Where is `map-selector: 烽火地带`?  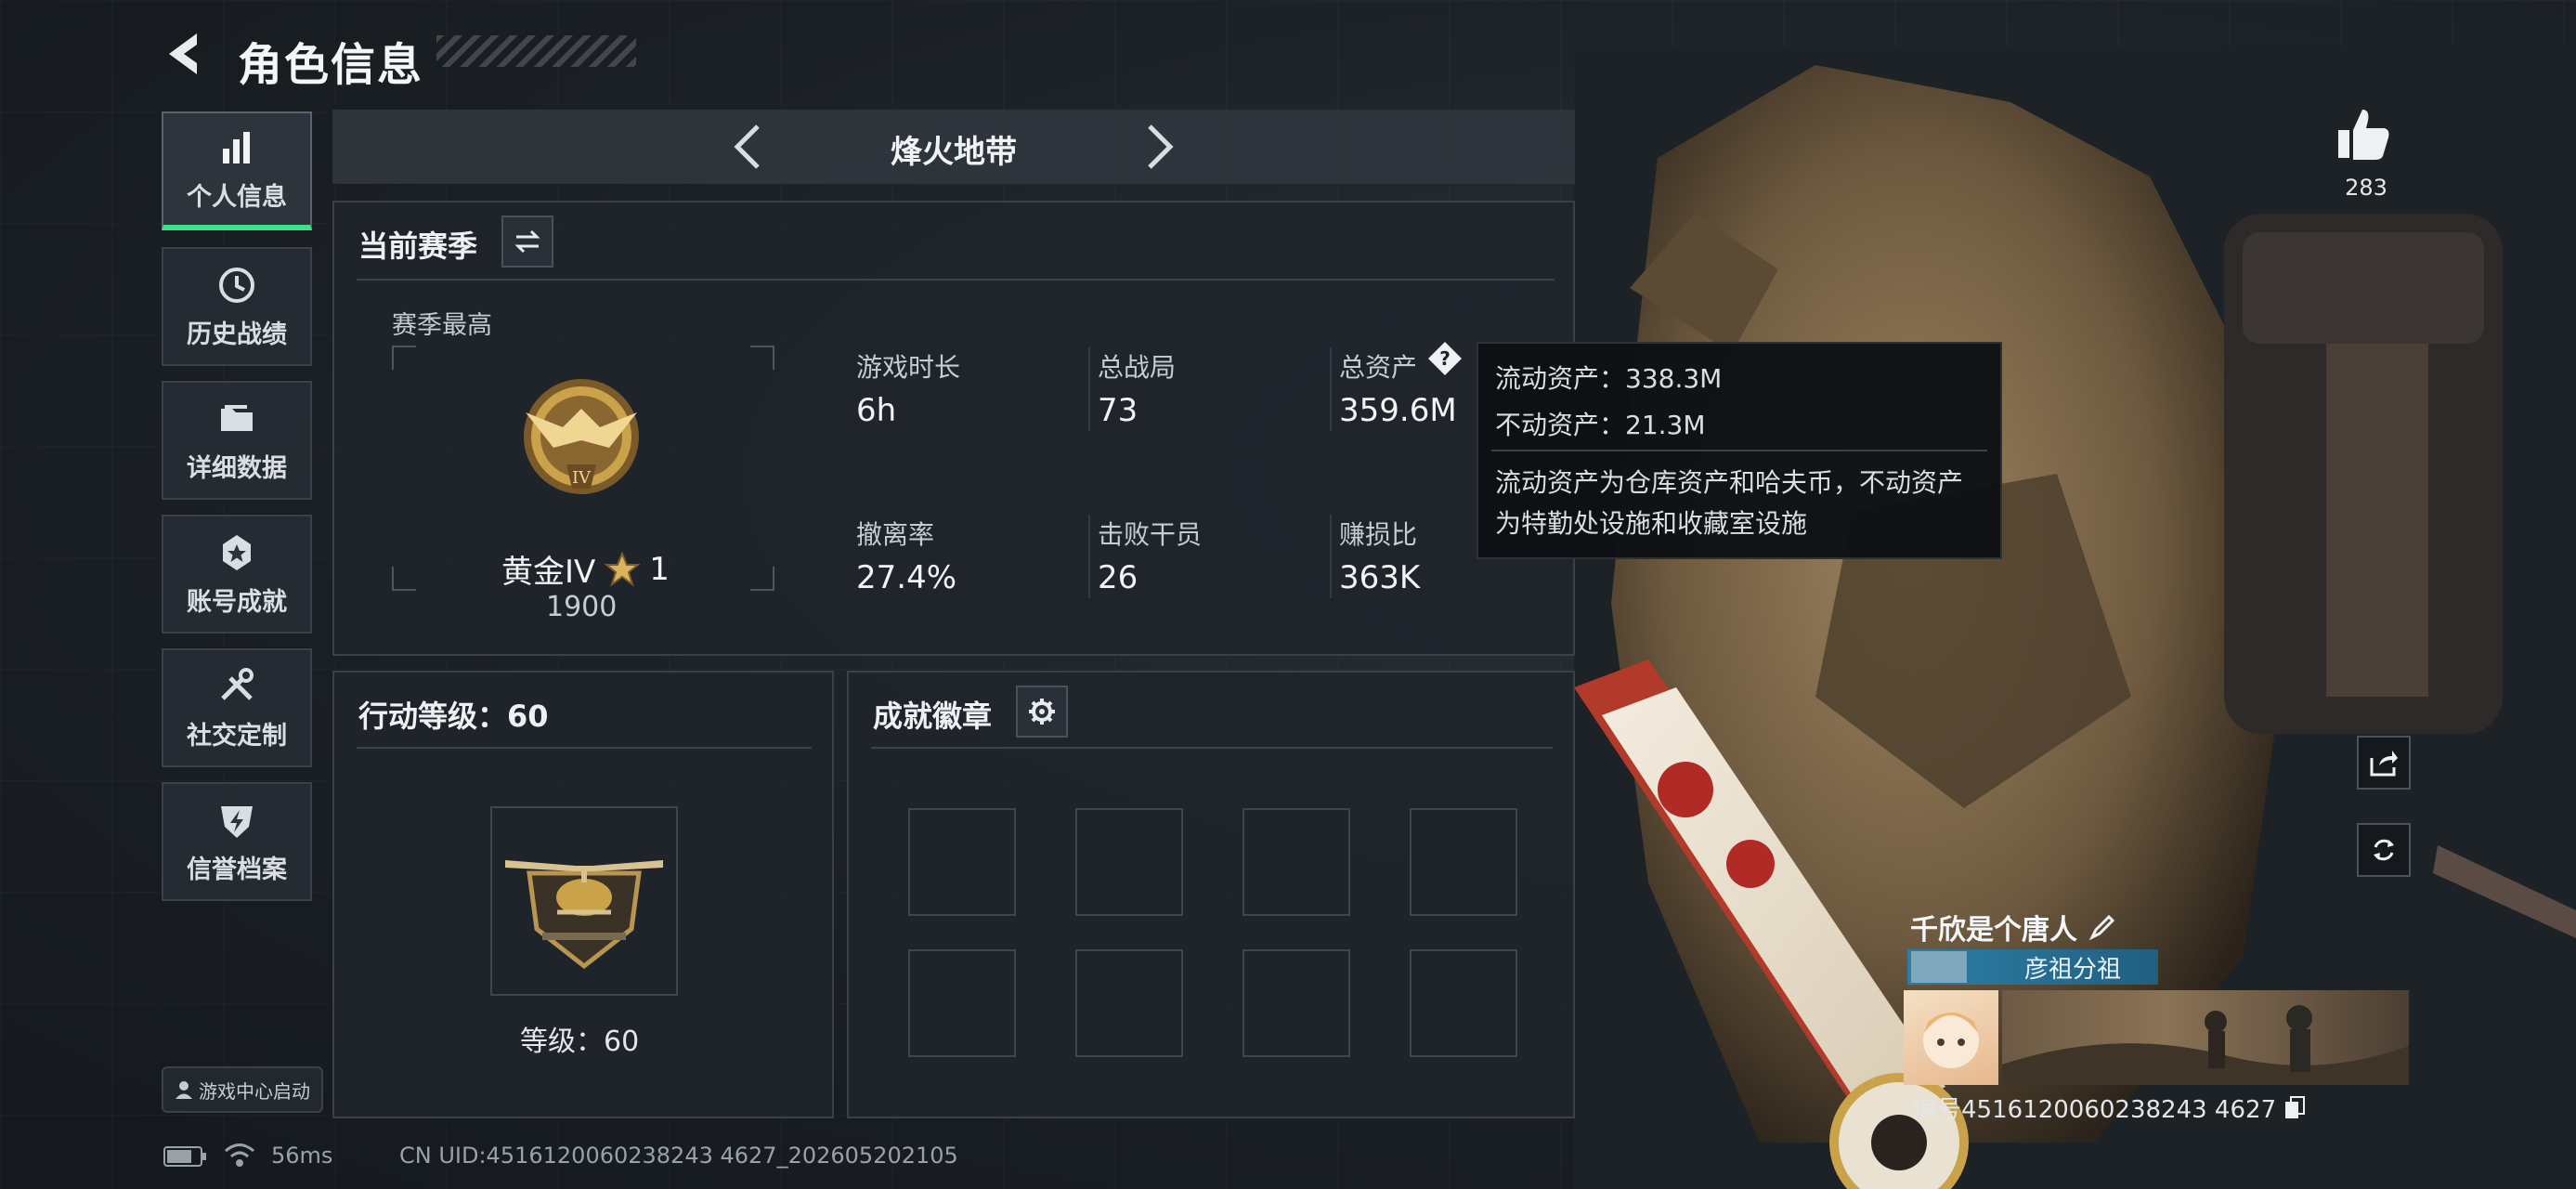 map-selector: 烽火地带 is located at coordinates (954, 147).